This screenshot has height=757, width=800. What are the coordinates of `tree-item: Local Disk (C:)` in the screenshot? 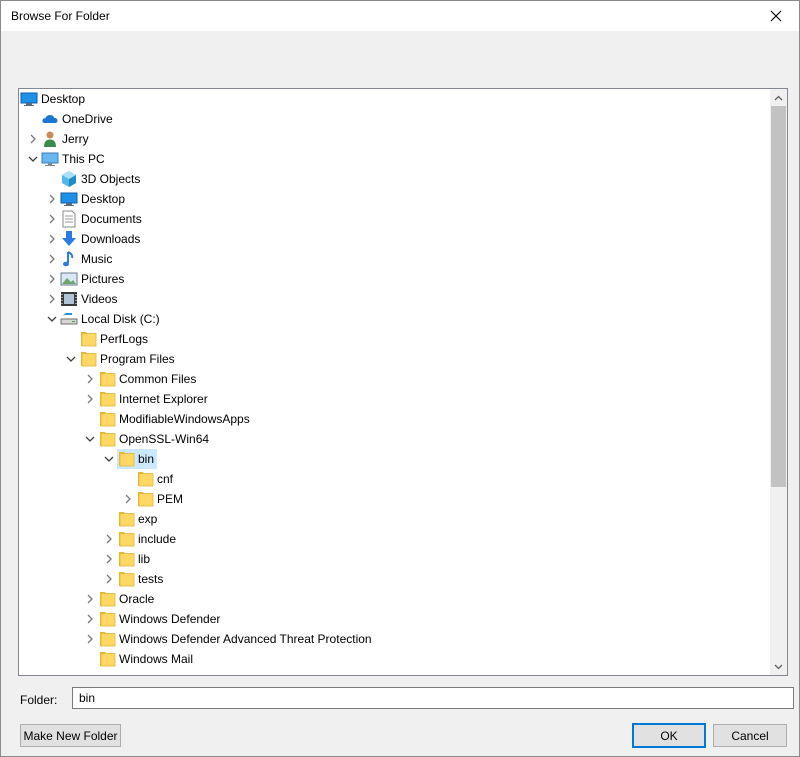 It's located at (394, 319).